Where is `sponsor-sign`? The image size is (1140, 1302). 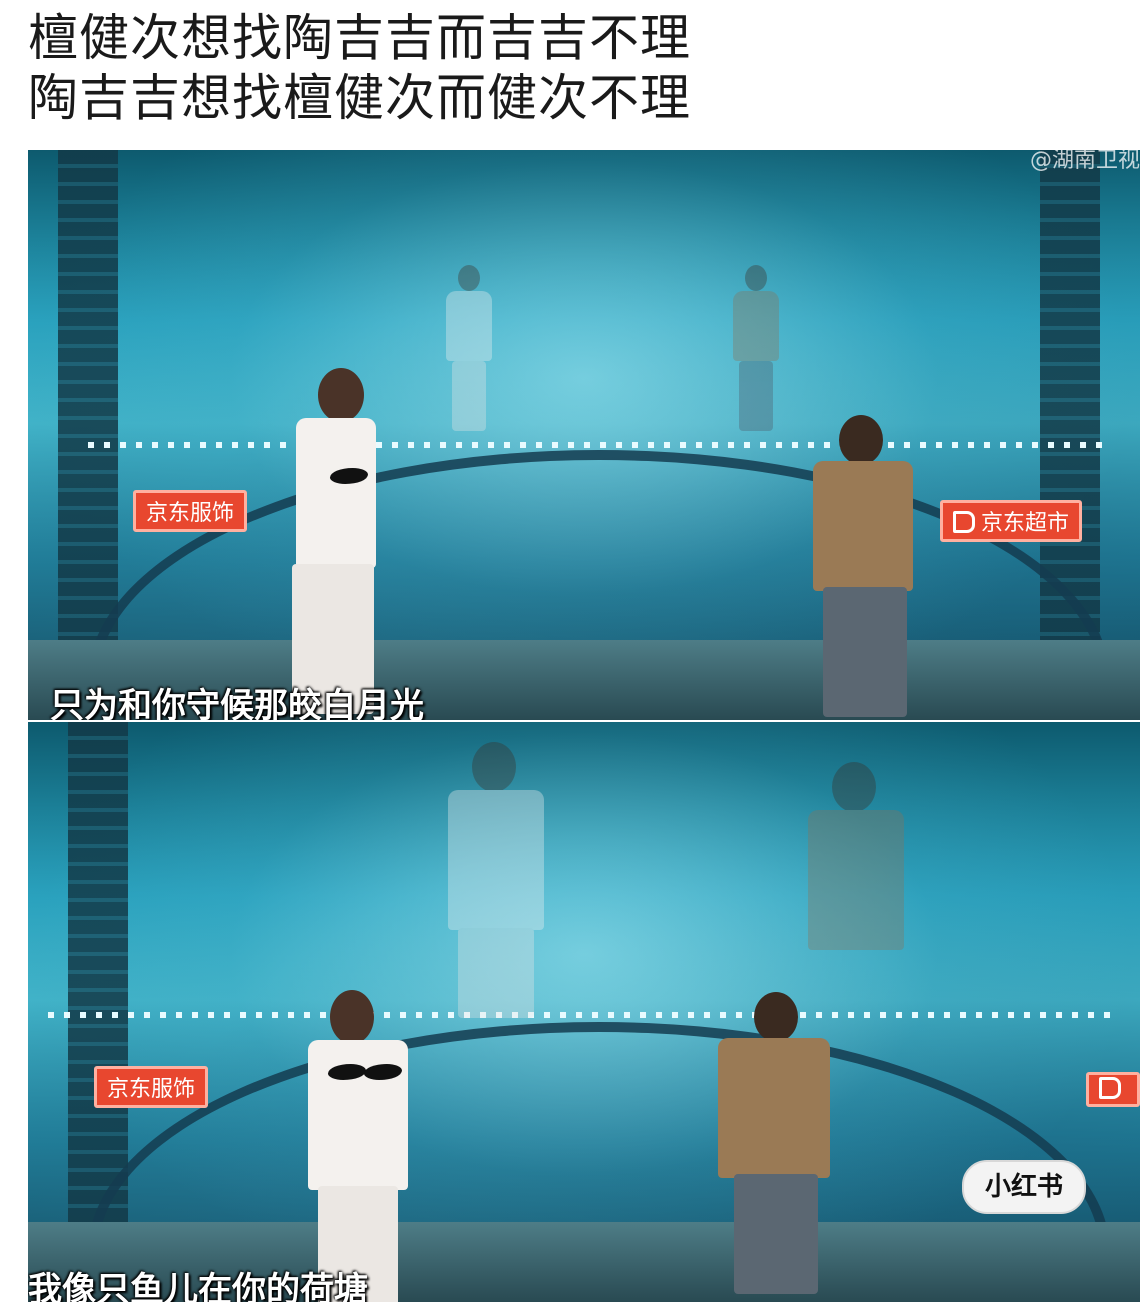 sponsor-sign is located at coordinates (1113, 1089).